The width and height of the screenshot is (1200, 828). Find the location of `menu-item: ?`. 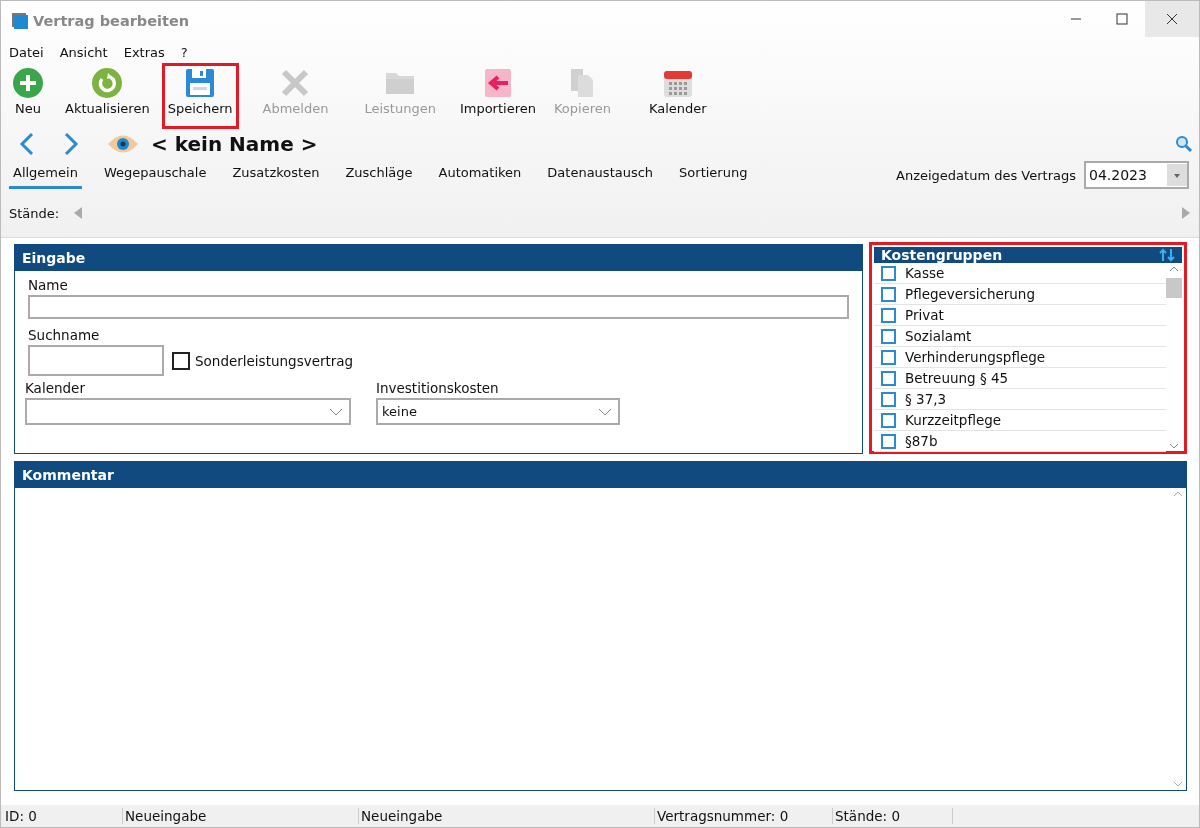

menu-item: ? is located at coordinates (184, 52).